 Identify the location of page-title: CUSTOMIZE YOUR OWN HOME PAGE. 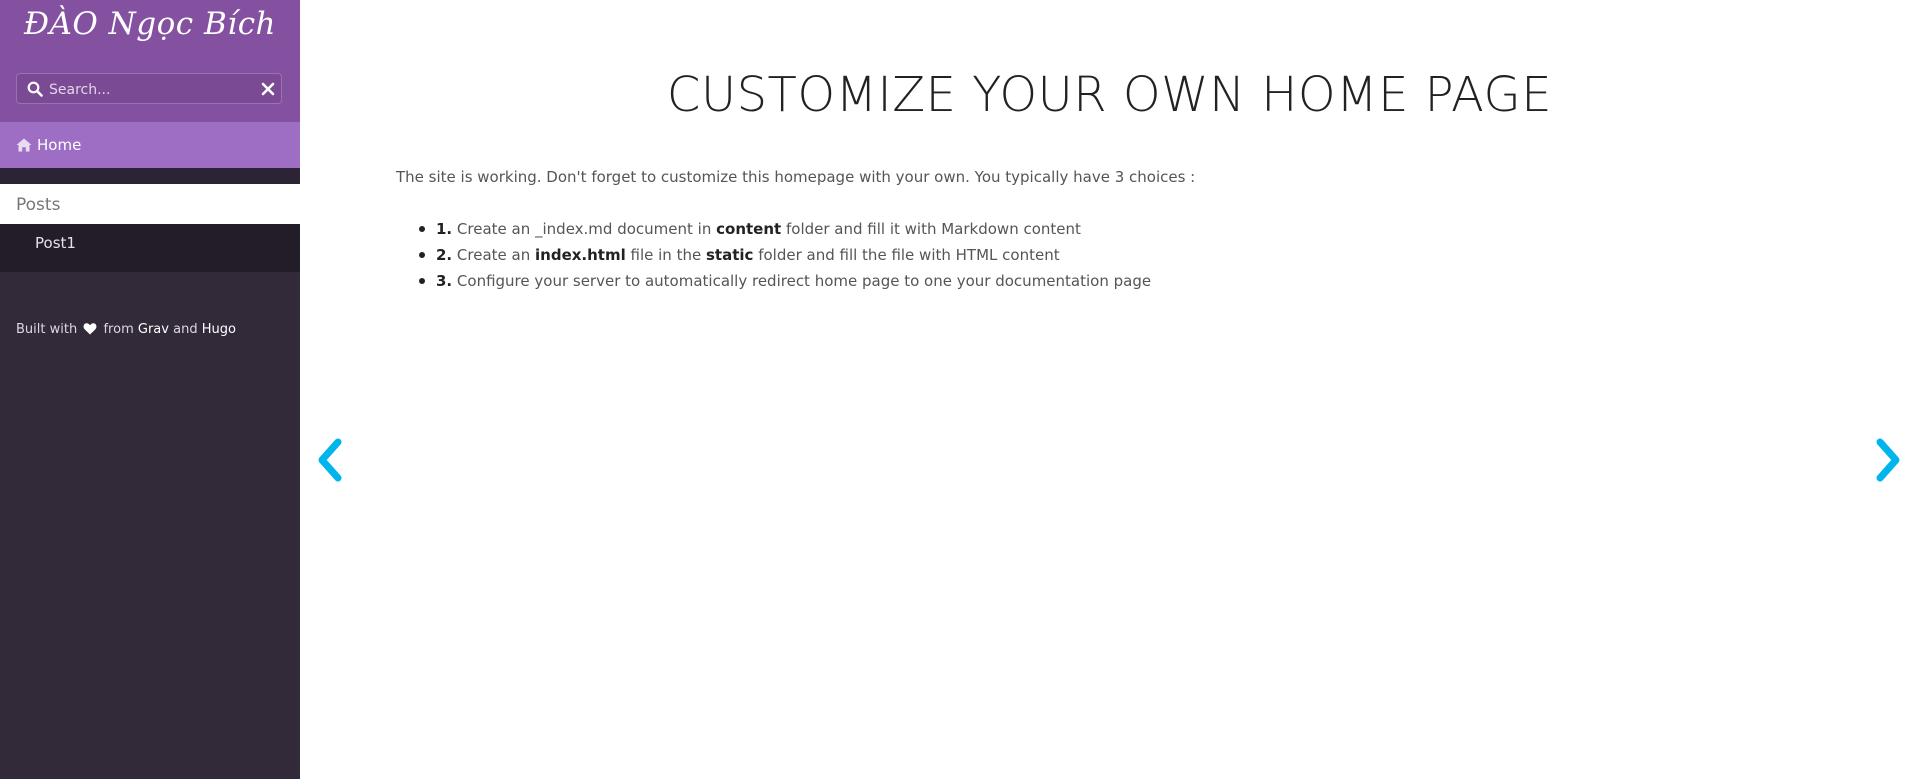
(1109, 95).